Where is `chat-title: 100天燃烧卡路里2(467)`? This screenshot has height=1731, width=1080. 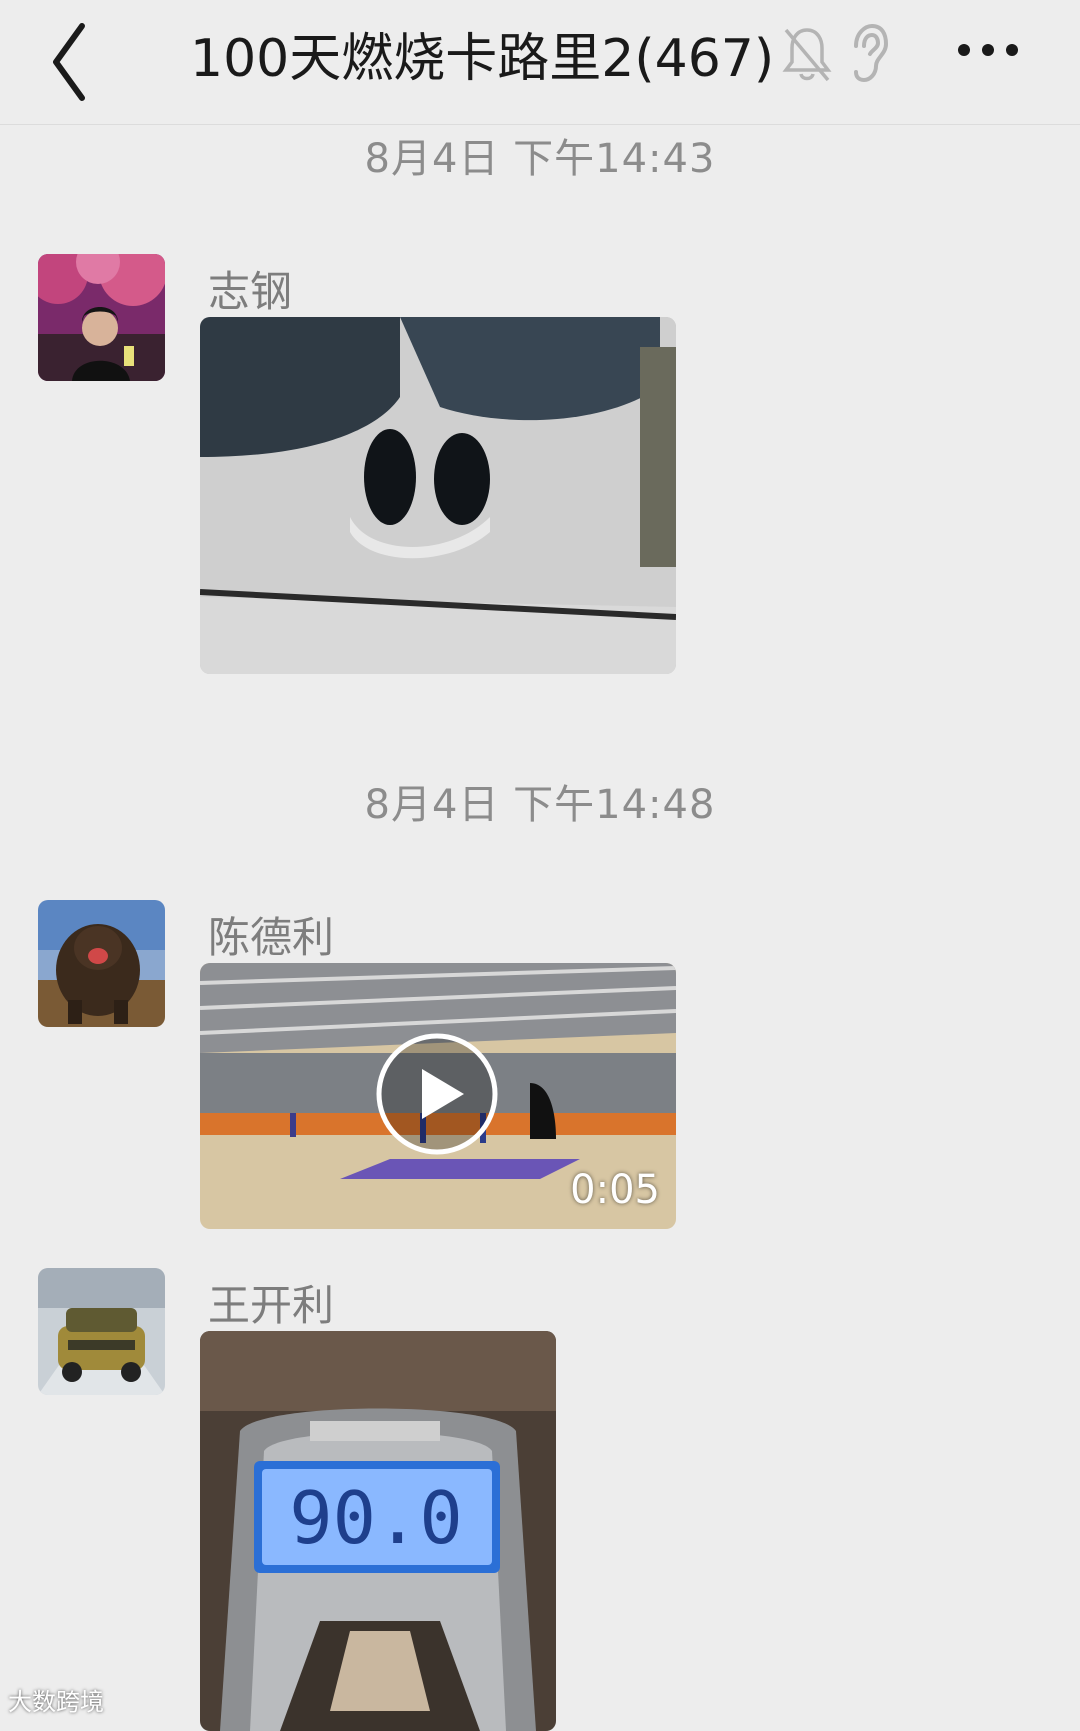 chat-title: 100天燃烧卡路里2(467) is located at coordinates (482, 59).